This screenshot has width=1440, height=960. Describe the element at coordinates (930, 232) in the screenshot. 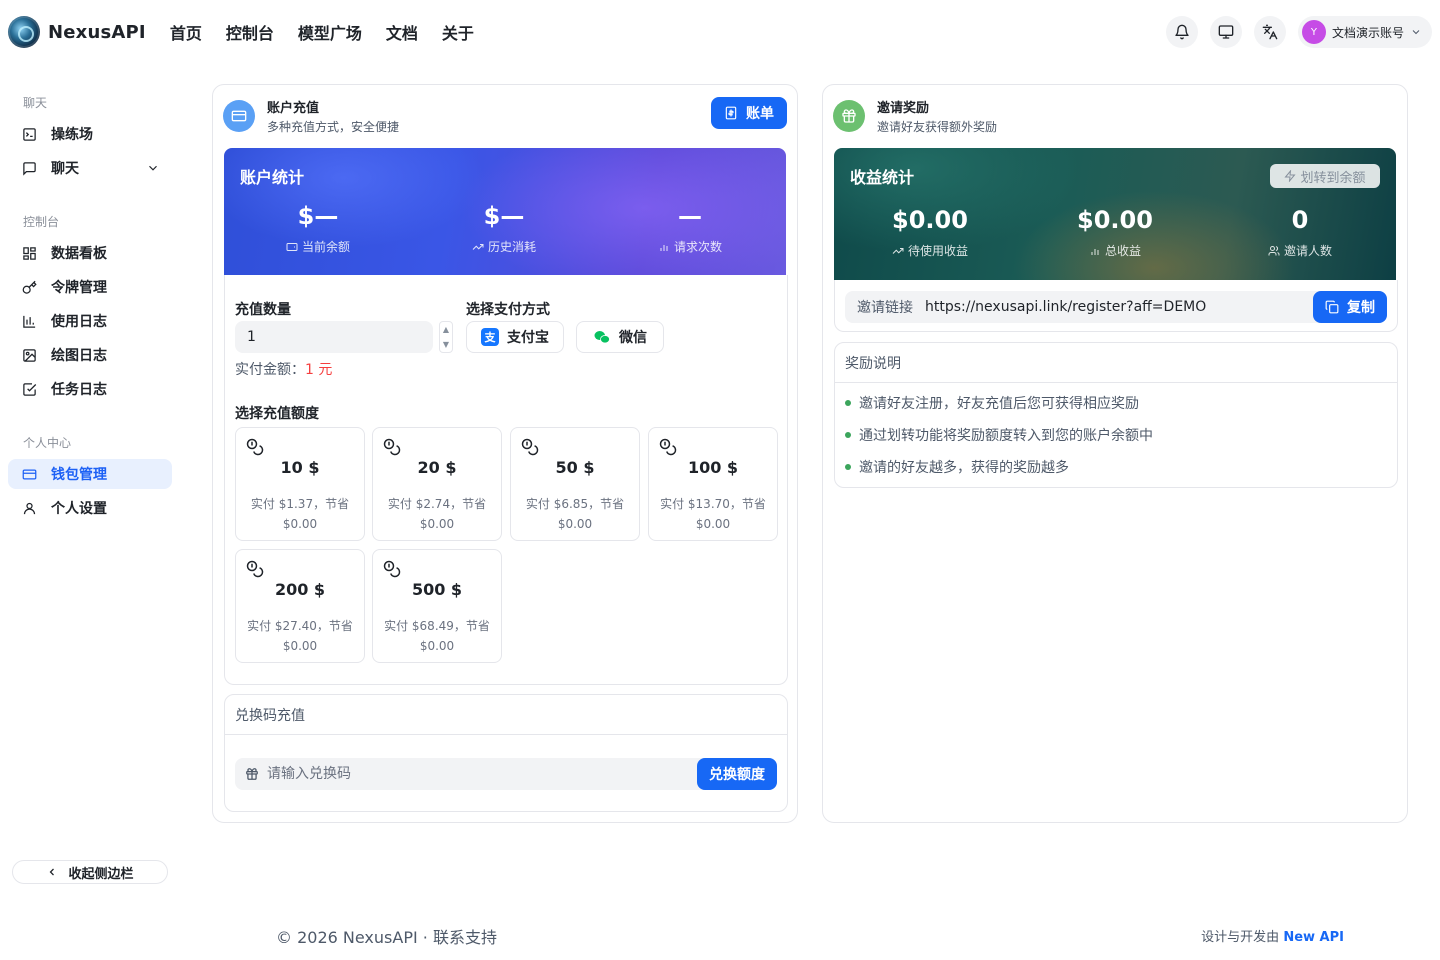

I see `stat-pending-earnings: $0.00 待使用收益` at that location.